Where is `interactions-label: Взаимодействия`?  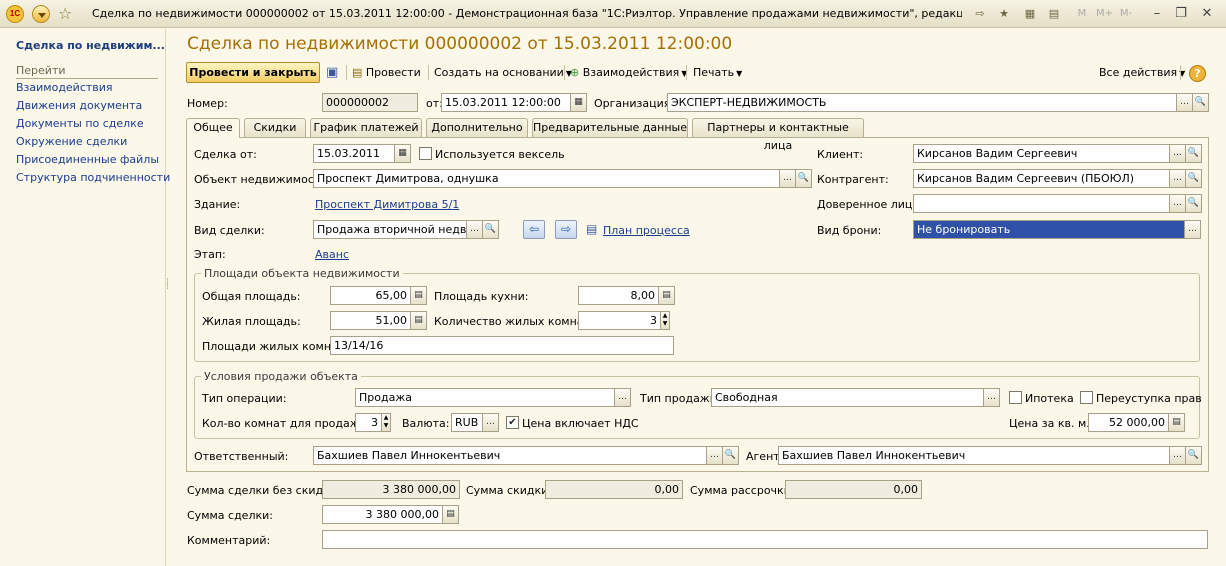
interactions-label: Взаимодействия is located at coordinates (631, 72).